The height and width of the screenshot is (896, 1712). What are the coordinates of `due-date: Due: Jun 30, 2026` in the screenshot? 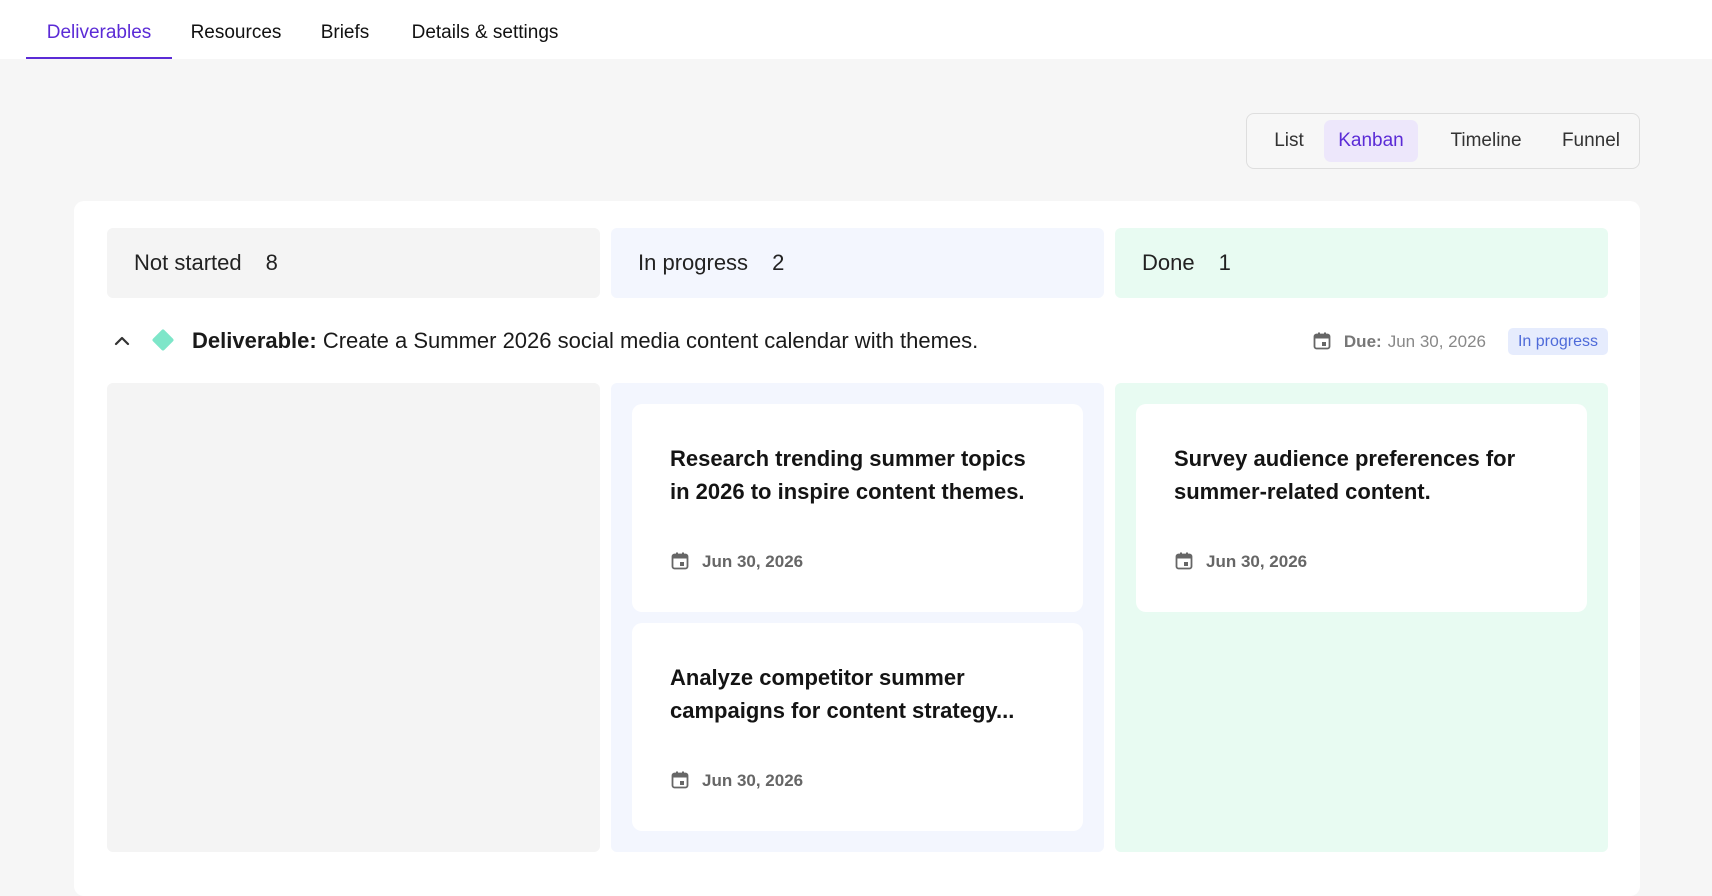 It's located at (1399, 342).